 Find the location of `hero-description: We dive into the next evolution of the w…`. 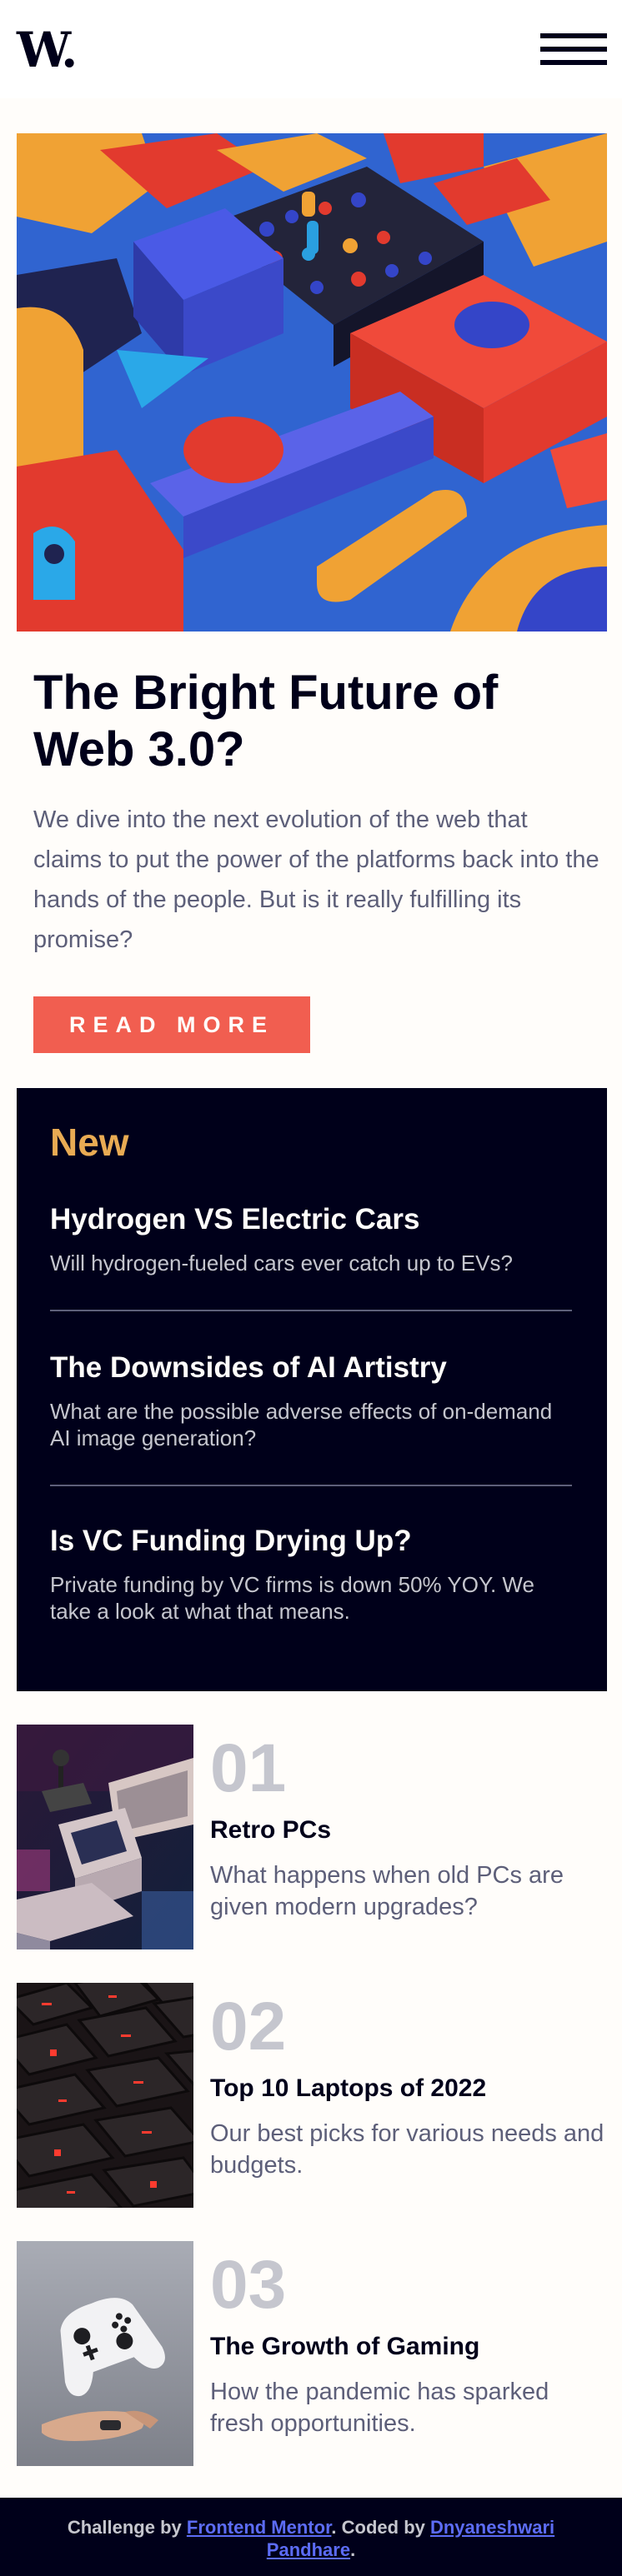

hero-description: We dive into the next evolution of the w… is located at coordinates (316, 879).